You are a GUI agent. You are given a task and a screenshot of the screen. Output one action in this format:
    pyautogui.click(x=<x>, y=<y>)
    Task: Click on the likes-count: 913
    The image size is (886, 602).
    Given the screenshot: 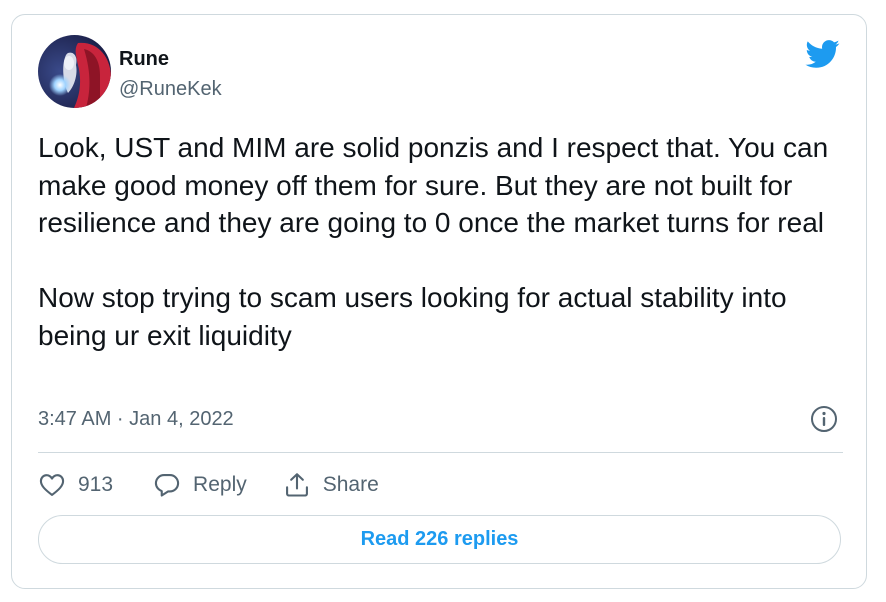 What is the action you would take?
    pyautogui.click(x=96, y=484)
    